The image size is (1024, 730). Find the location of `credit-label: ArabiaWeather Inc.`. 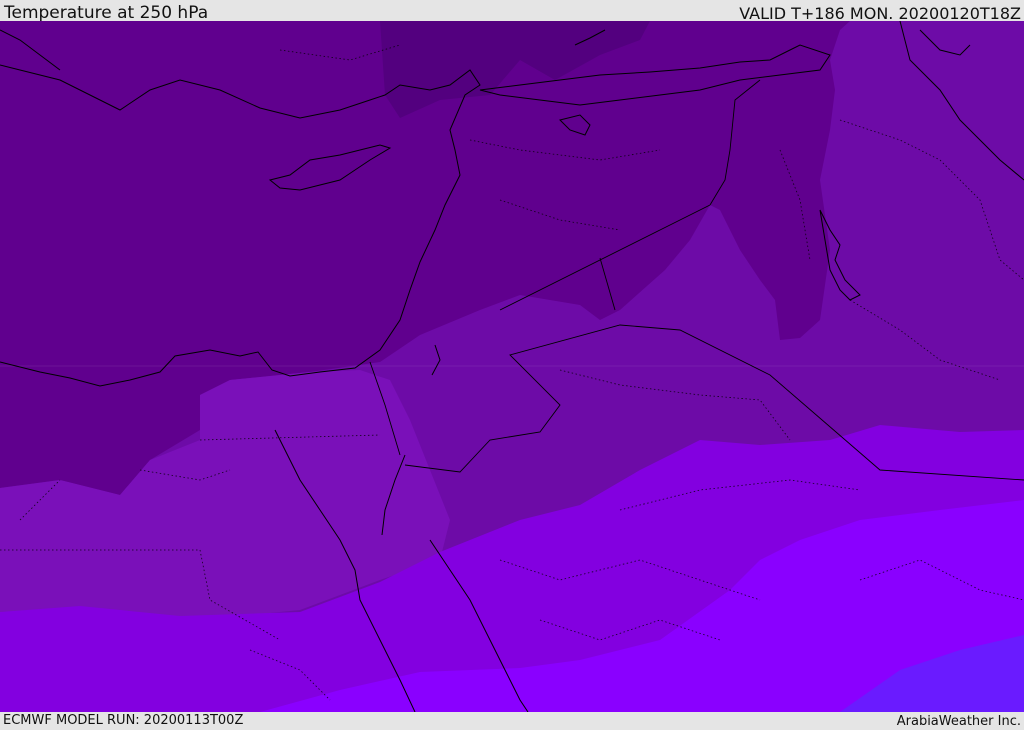

credit-label: ArabiaWeather Inc. is located at coordinates (958, 721).